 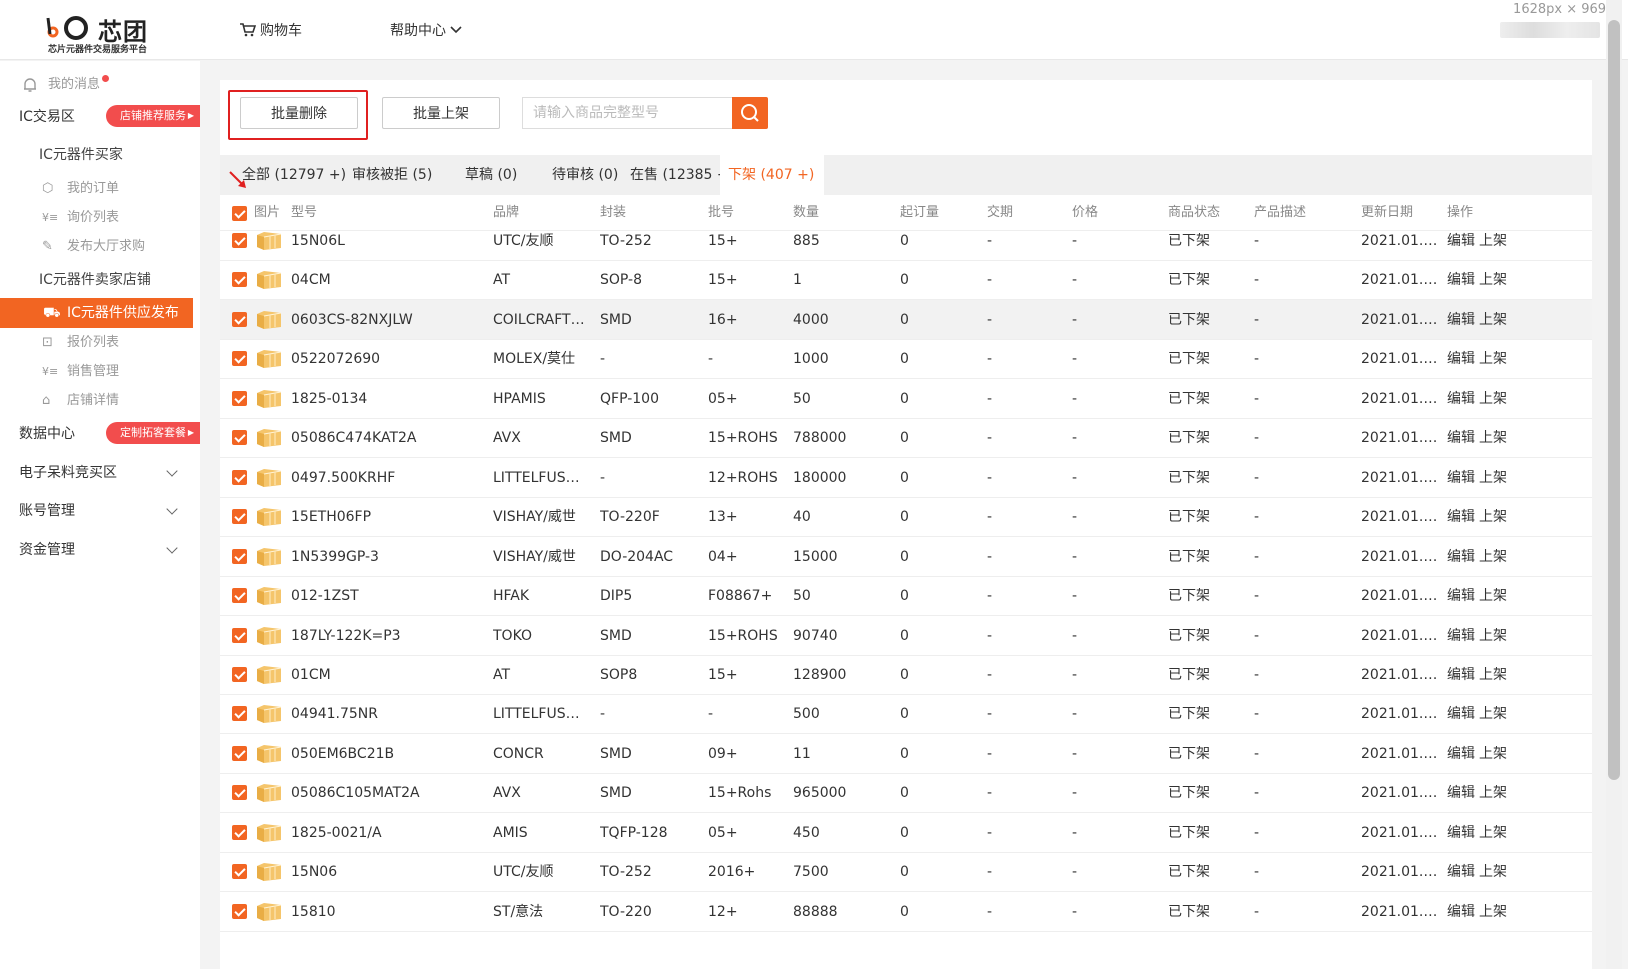 What do you see at coordinates (627, 113) in the screenshot?
I see `search-input: 请输入商品完整型号` at bounding box center [627, 113].